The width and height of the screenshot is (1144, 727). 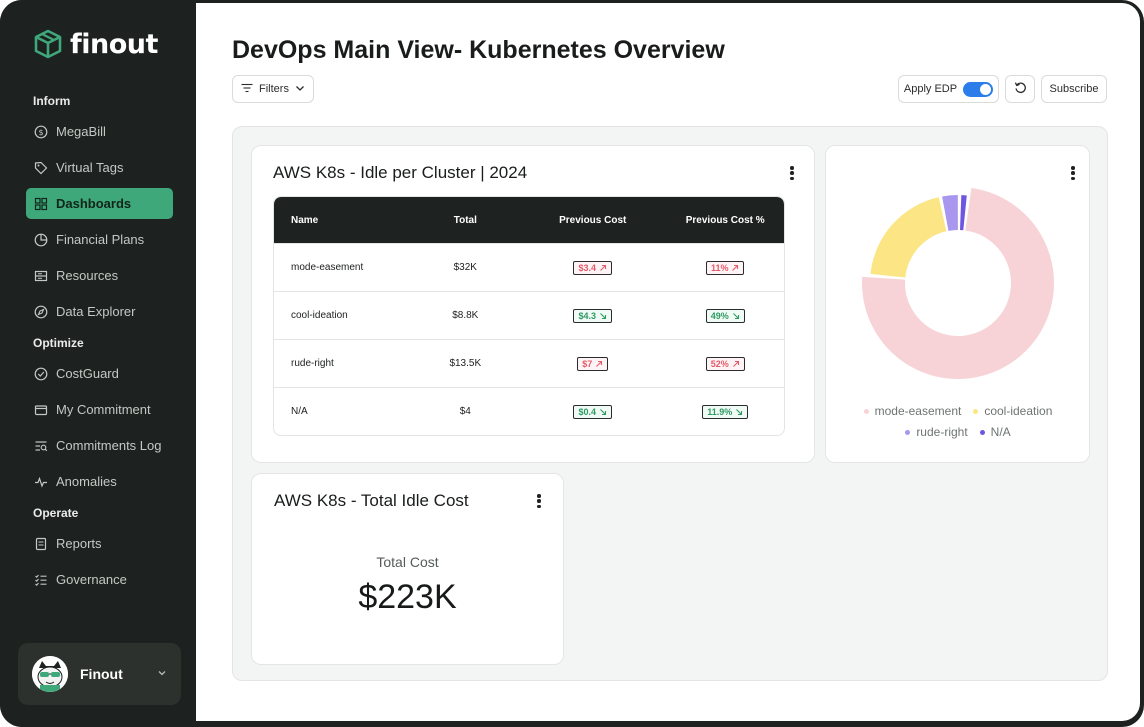 I want to click on sidebar-item-megabill: $ MegaBill, so click(x=99, y=131).